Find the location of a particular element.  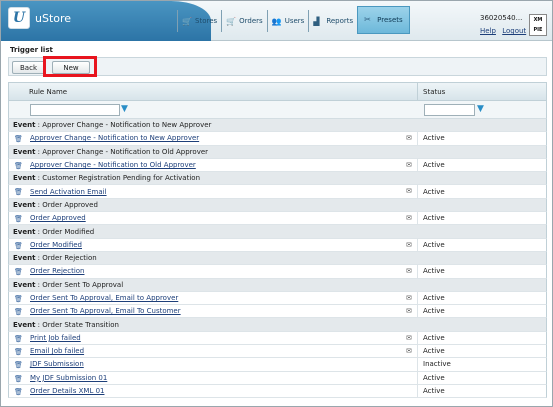

rule-name-link: Order Rejection is located at coordinates (57, 271).